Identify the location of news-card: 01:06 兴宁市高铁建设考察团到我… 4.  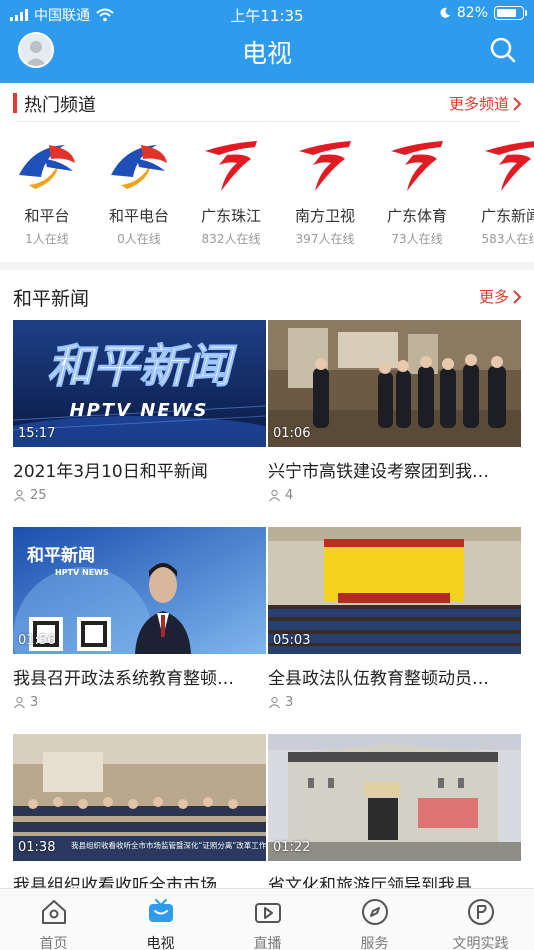
(394, 411).